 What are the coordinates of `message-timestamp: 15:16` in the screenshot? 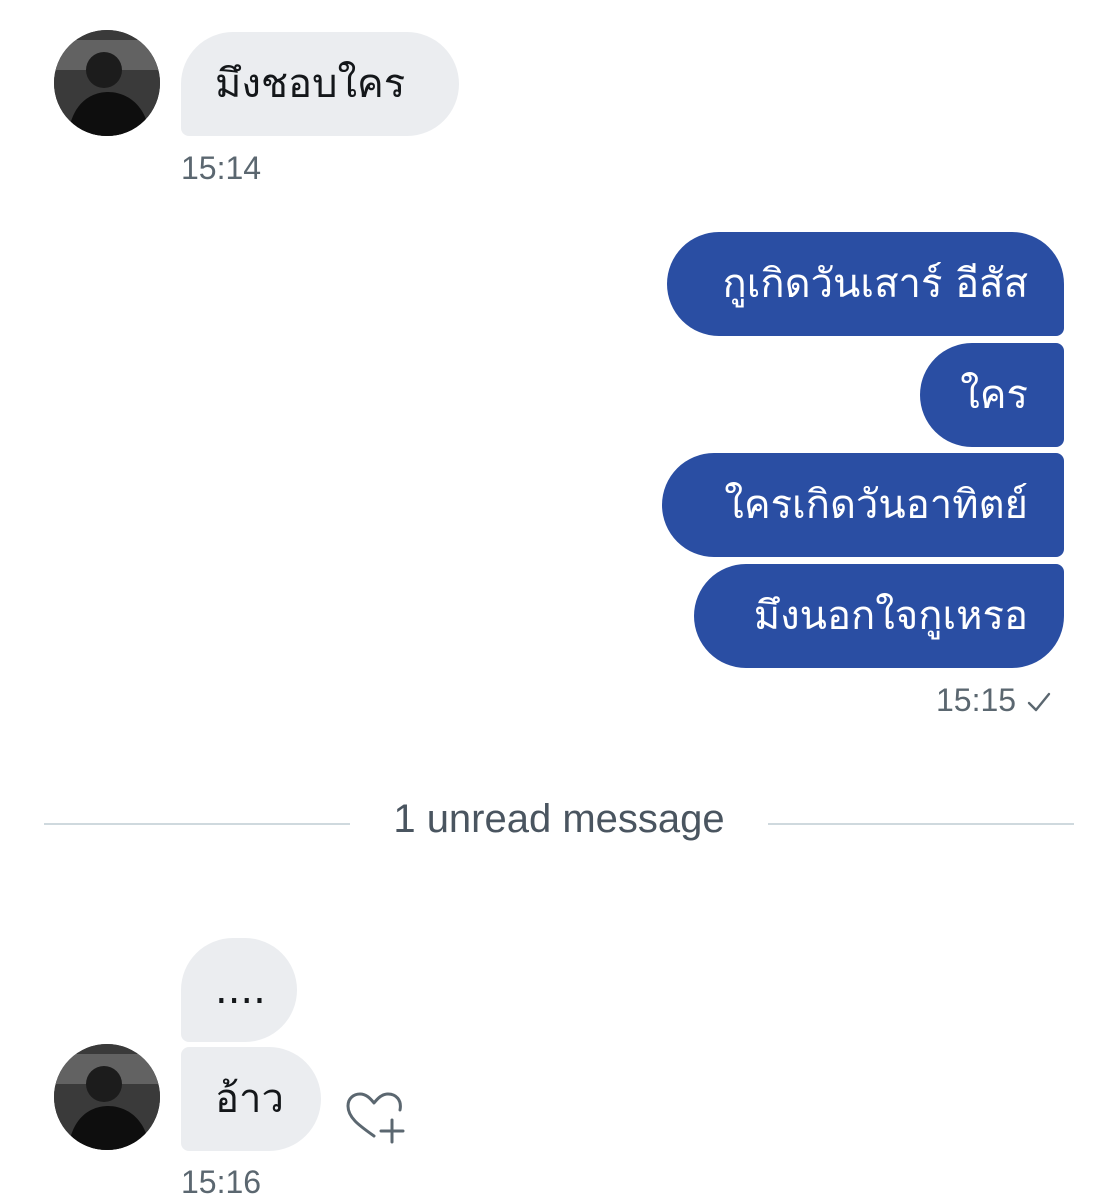 It's located at (221, 1182).